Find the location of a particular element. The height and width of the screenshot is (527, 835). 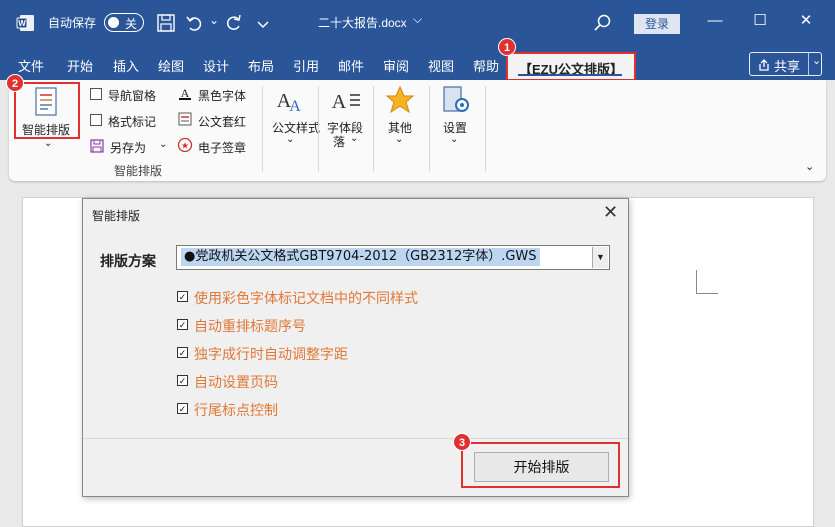

share-button: 共享 ⌄ is located at coordinates (785, 64).